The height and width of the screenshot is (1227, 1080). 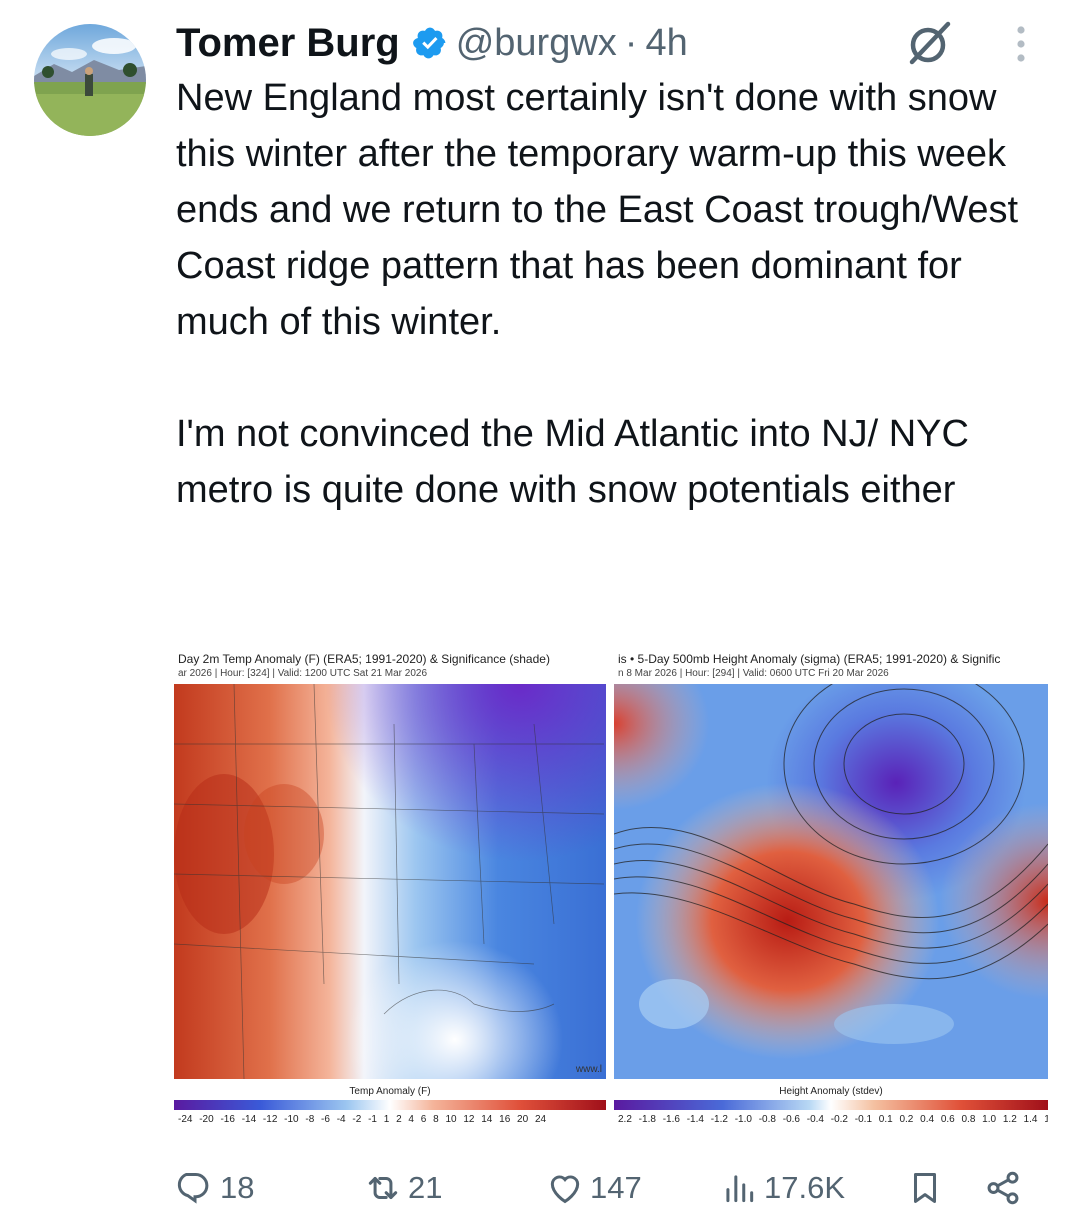 What do you see at coordinates (831, 1105) in the screenshot?
I see `height-colorbar` at bounding box center [831, 1105].